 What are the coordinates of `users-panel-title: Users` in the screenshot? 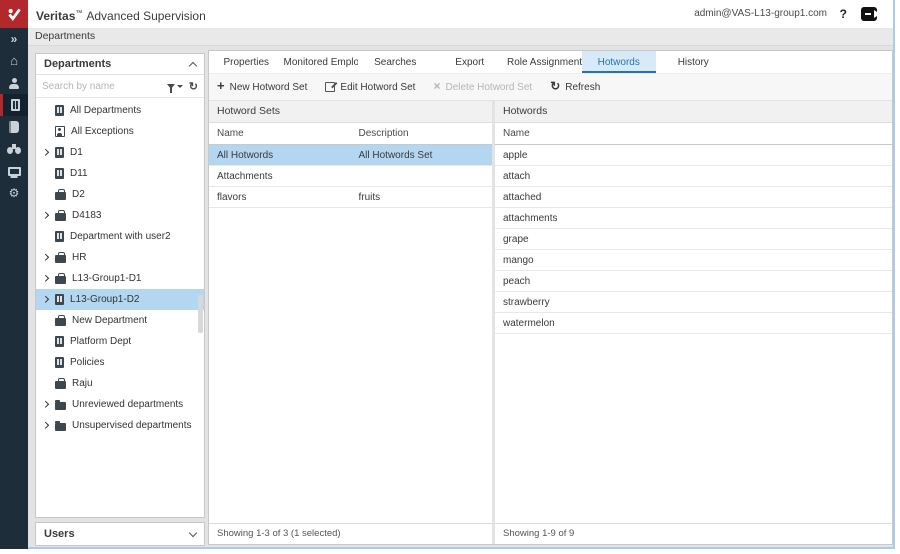 It's located at (59, 534).